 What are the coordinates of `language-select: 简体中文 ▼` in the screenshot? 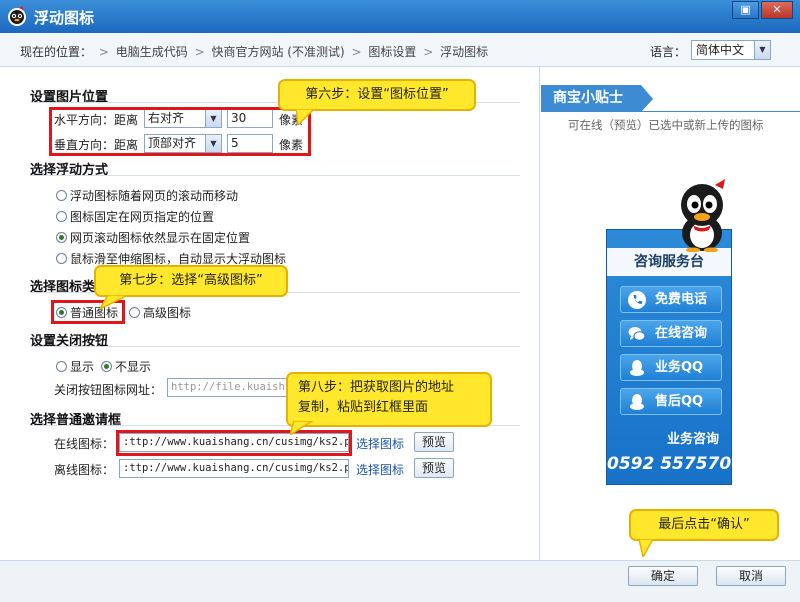 It's located at (731, 50).